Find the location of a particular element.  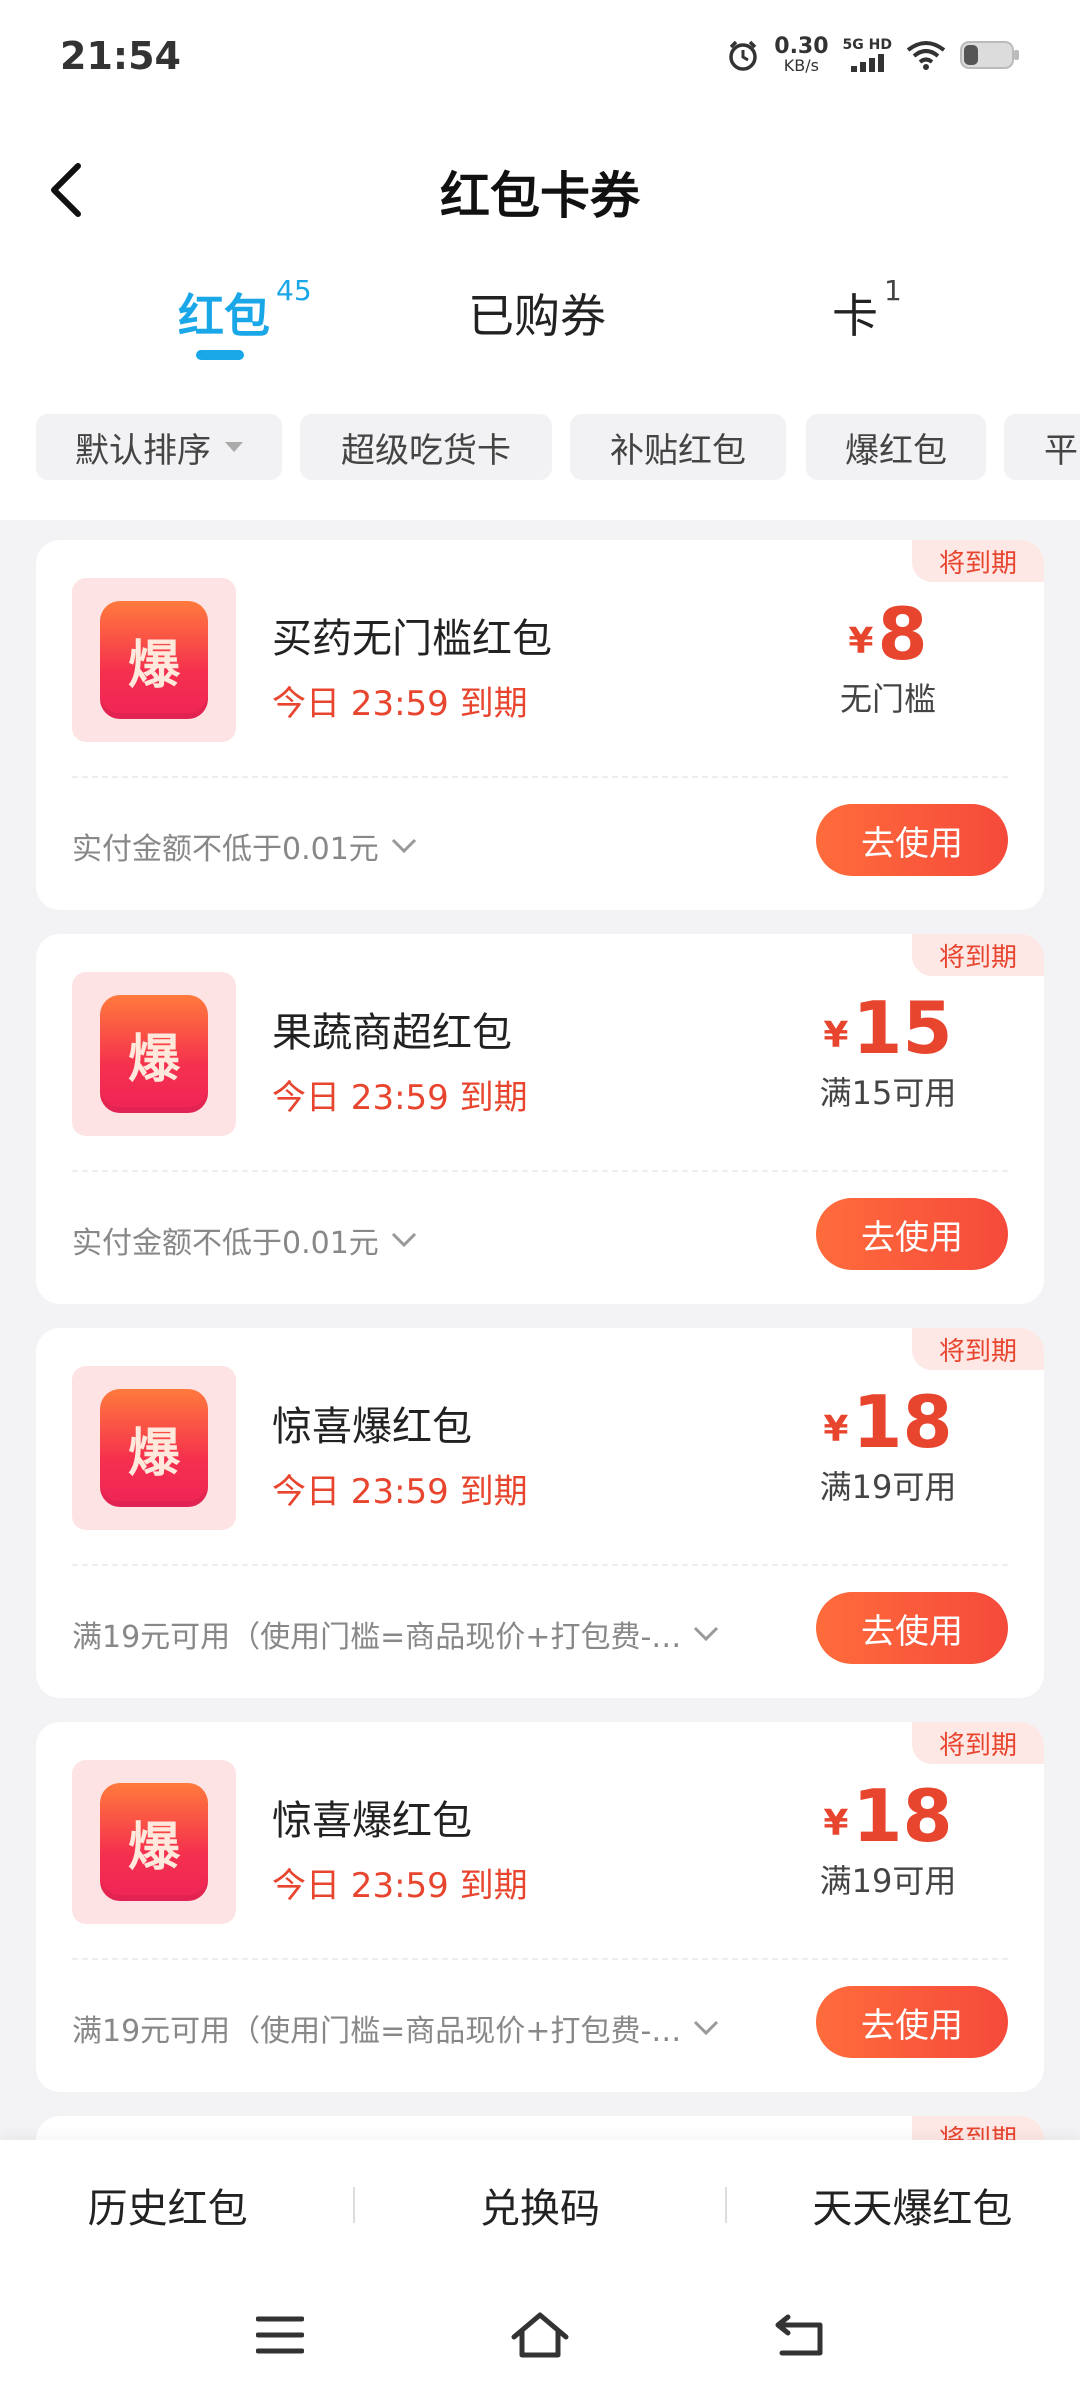

back-nav-button is located at coordinates (800, 2335).